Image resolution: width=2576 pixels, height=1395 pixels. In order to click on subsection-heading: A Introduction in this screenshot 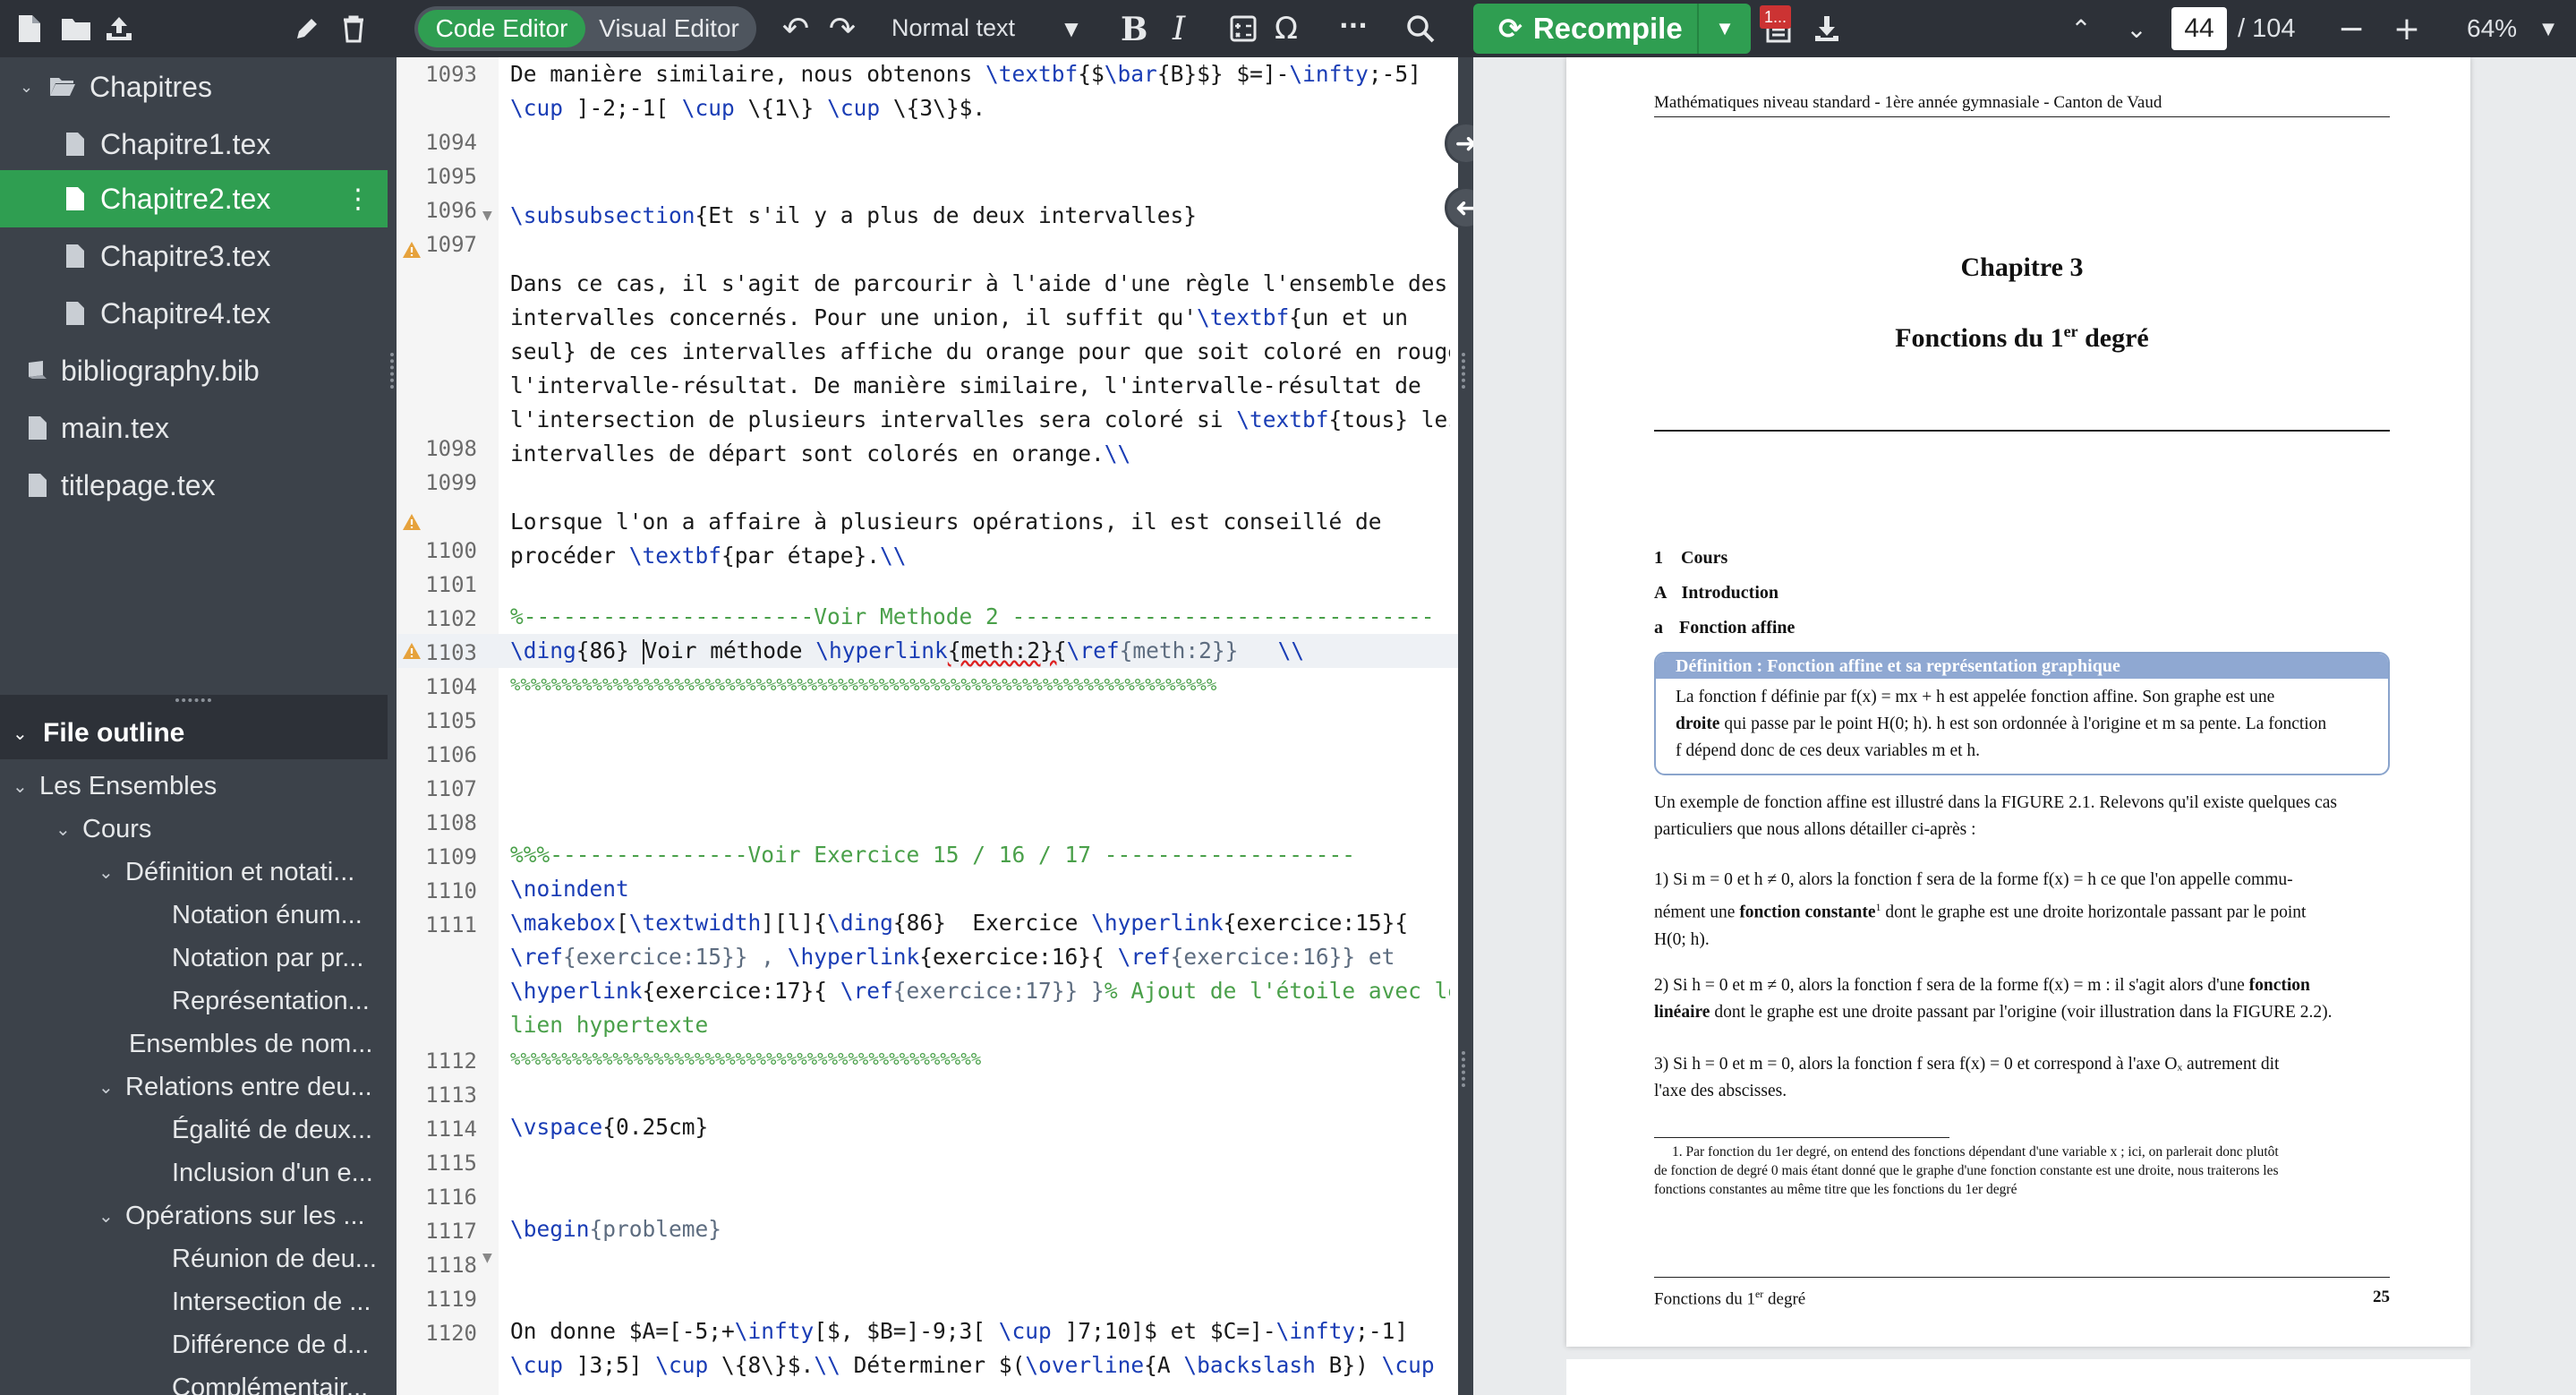, I will do `click(1716, 593)`.